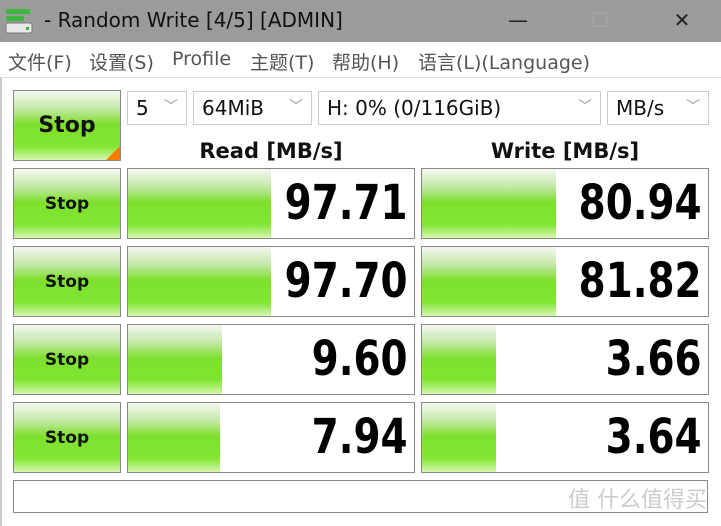  I want to click on write-result-cell: 80.94, so click(565, 203).